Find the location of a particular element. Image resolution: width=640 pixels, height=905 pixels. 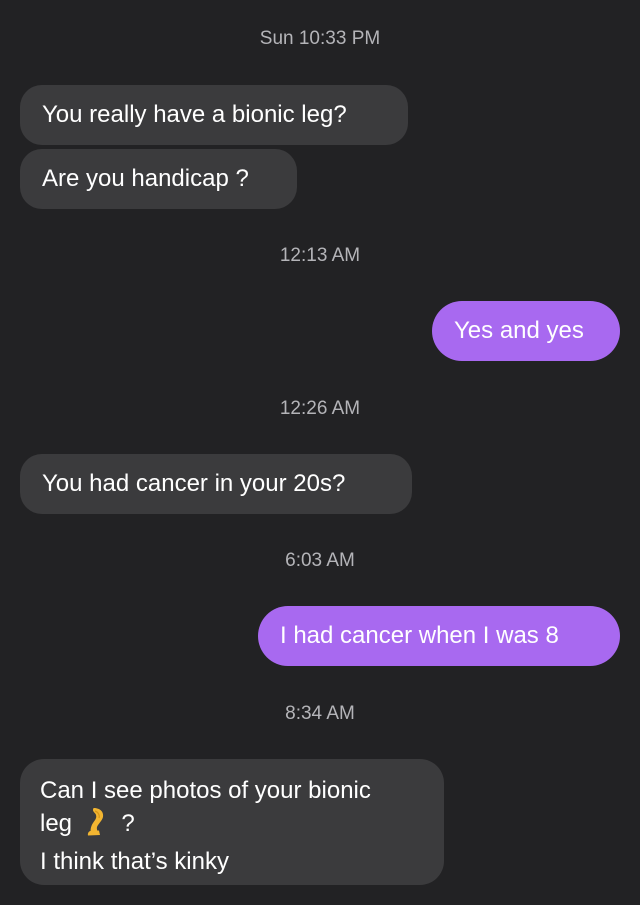

incoming-message: You had cancer in your 20s? is located at coordinates (216, 484).